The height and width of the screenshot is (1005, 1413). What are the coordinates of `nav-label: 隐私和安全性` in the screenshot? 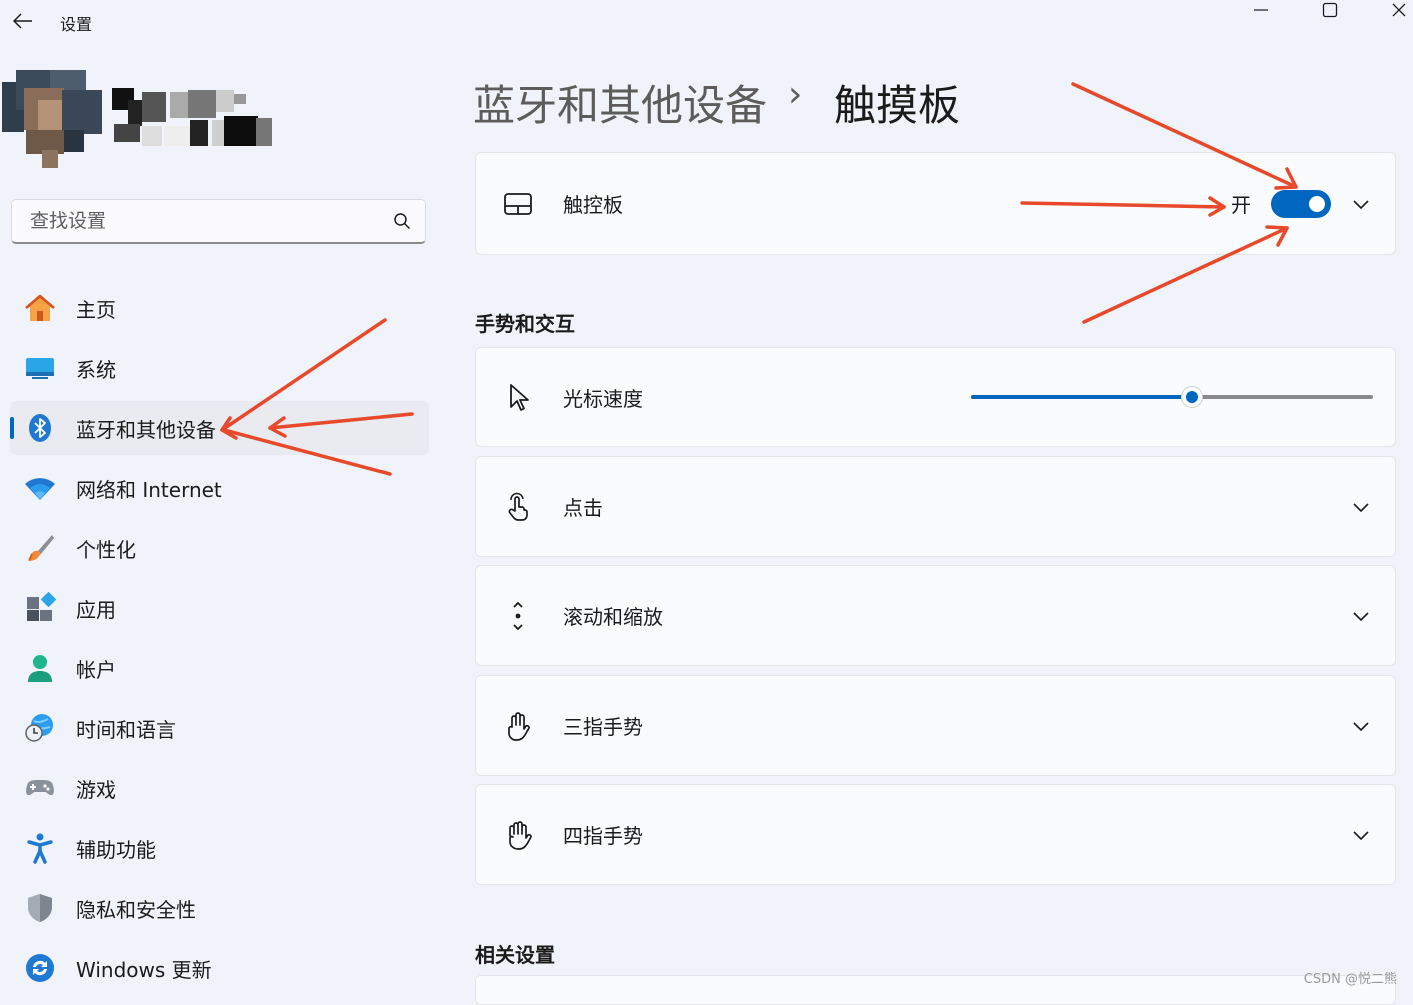 It's located at (136, 909).